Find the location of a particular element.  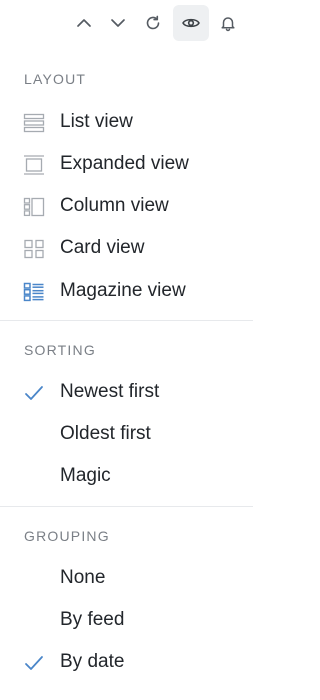

grouping-item-label: By date is located at coordinates (92, 661).